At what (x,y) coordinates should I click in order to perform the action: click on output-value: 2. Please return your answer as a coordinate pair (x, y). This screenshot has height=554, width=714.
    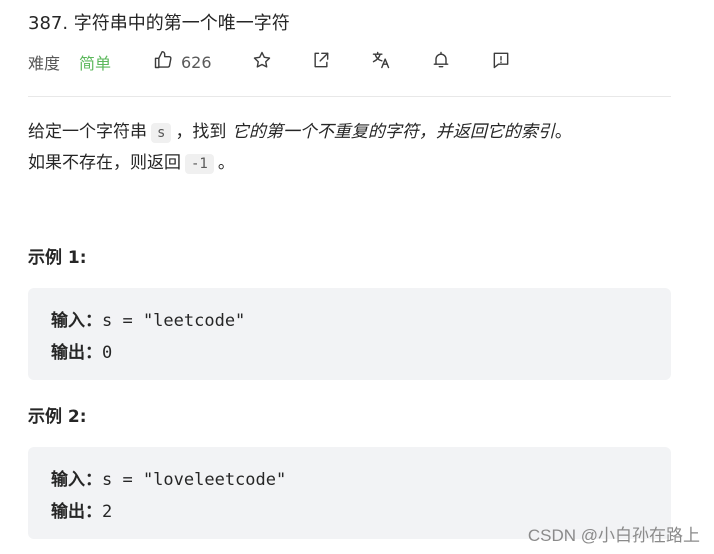
    Looking at the image, I should click on (107, 512).